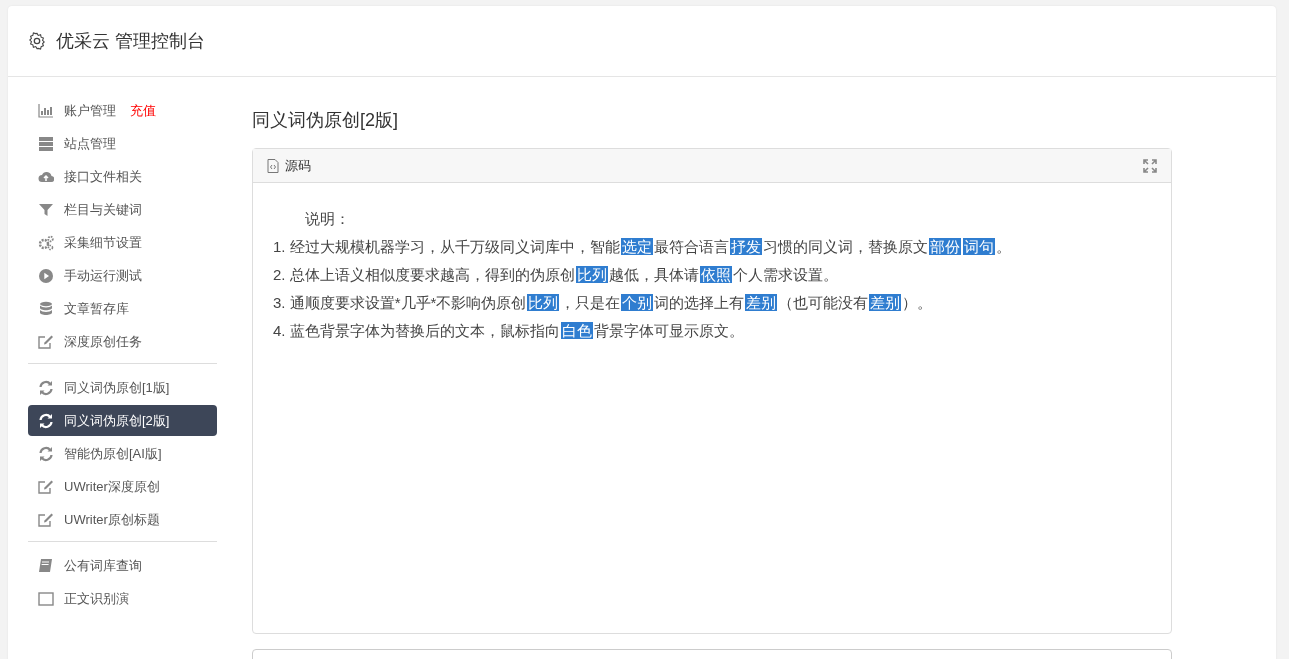 The image size is (1289, 659). I want to click on chart-icon, so click(46, 110).